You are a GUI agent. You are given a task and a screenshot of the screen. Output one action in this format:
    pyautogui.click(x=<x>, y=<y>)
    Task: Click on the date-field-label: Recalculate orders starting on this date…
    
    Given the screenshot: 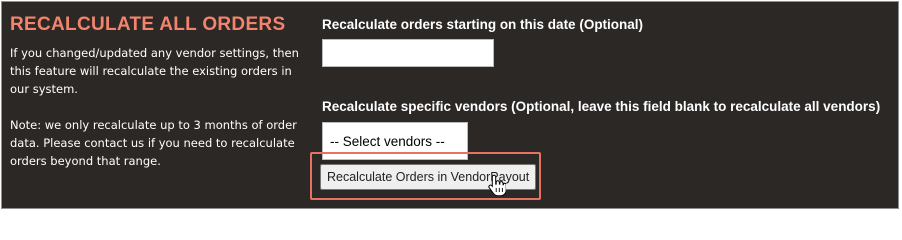 What is the action you would take?
    pyautogui.click(x=483, y=24)
    